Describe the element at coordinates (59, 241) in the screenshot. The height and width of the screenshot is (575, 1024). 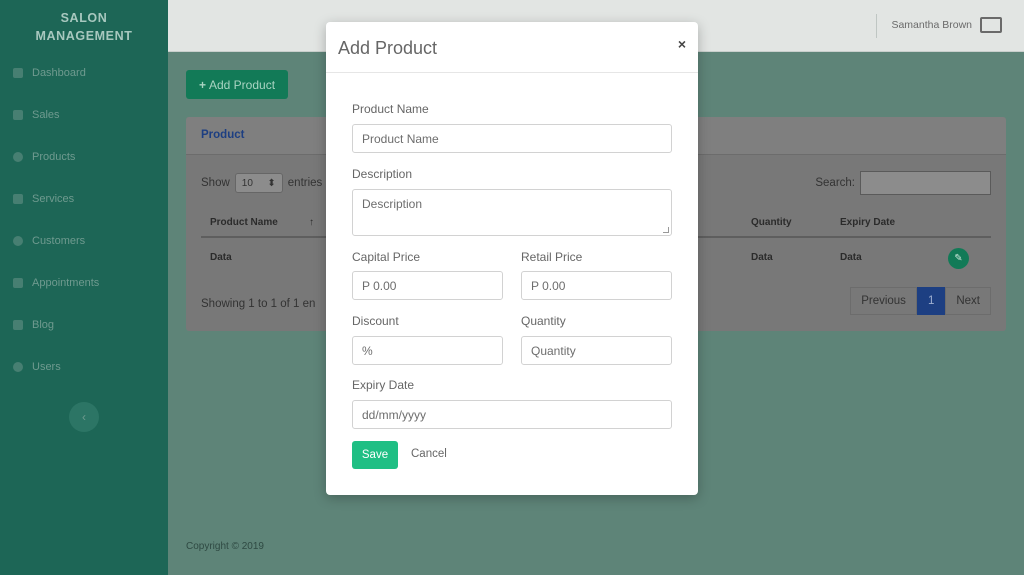
I see `sidebar-item-label: Customers` at that location.